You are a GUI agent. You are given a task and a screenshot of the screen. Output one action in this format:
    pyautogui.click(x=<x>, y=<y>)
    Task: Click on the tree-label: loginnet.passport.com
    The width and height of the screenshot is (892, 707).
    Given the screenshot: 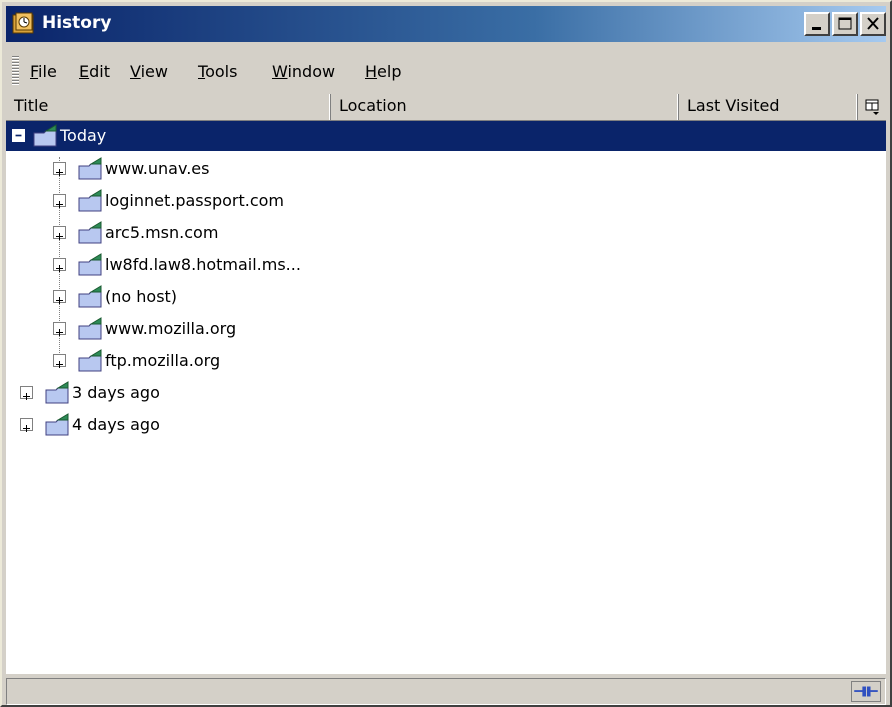 What is the action you would take?
    pyautogui.click(x=195, y=200)
    